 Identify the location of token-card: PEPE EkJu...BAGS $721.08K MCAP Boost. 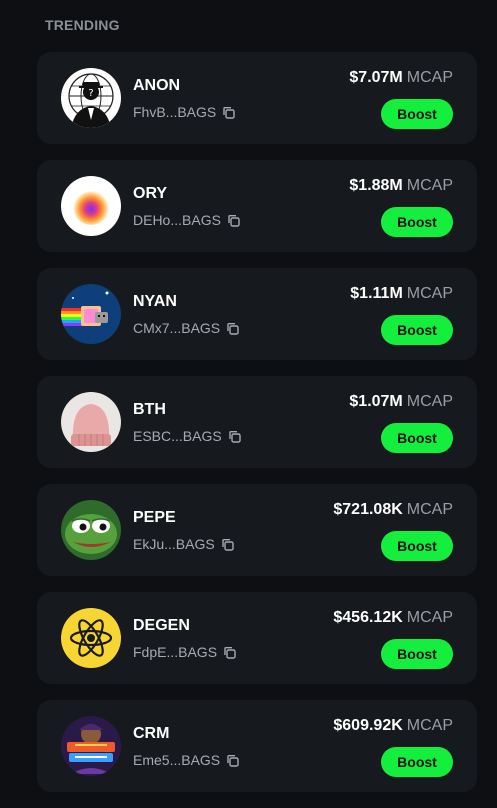
(257, 530).